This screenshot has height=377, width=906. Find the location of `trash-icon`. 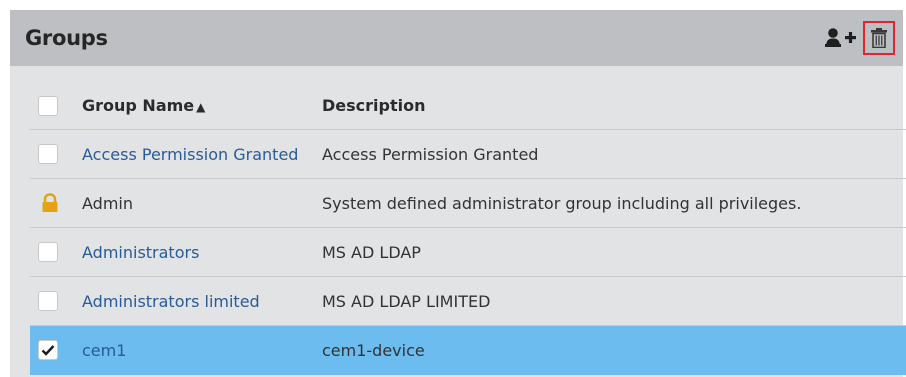

trash-icon is located at coordinates (879, 38).